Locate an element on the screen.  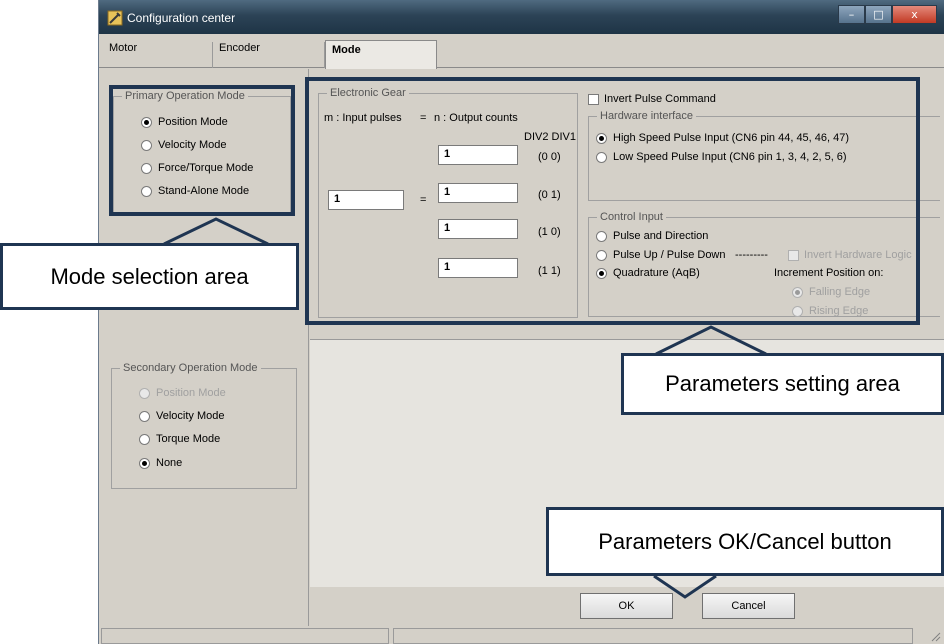
parameters-setting-callout: Parameters setting area is located at coordinates (782, 384).